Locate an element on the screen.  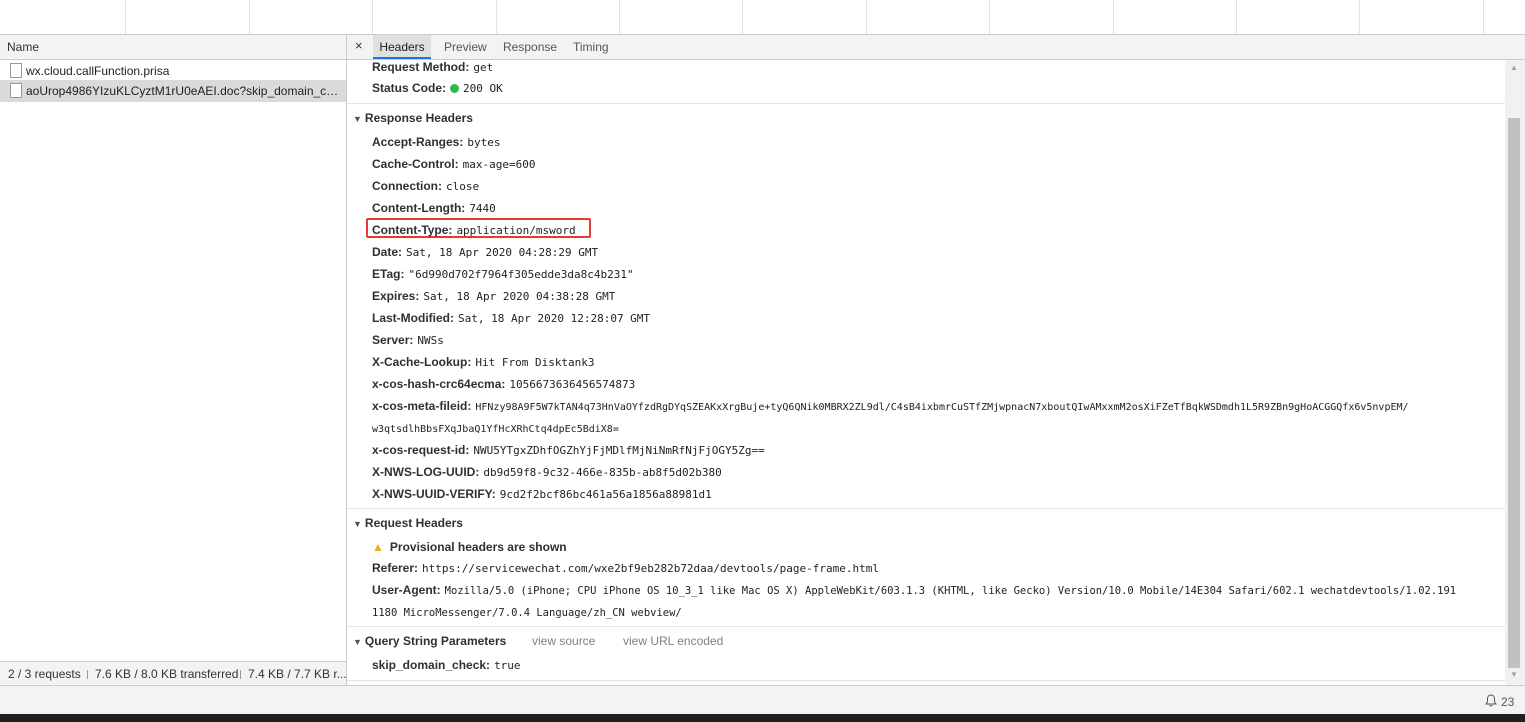
query-params-toggle: ▼ Query String Parameters is located at coordinates (429, 641).